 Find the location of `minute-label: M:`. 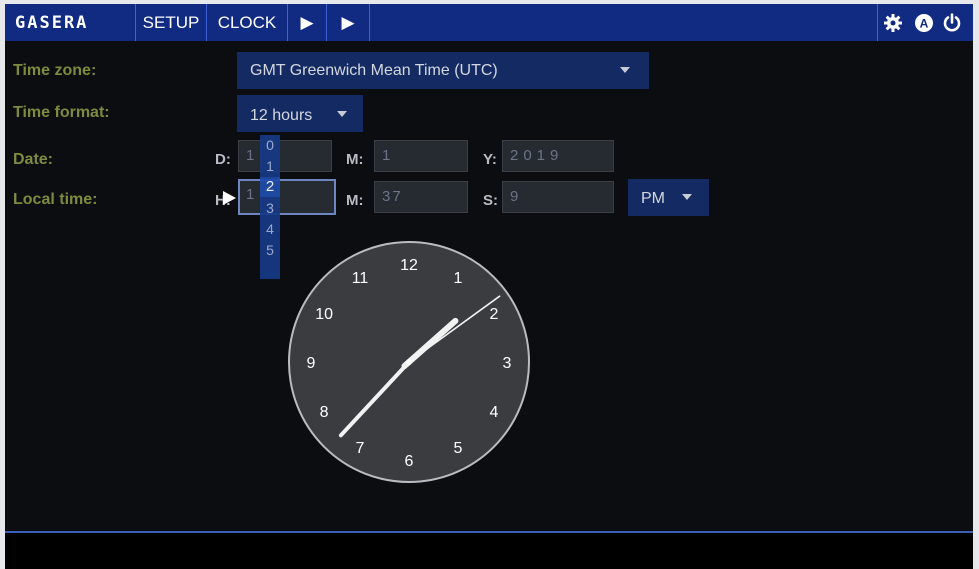

minute-label: M: is located at coordinates (355, 200).